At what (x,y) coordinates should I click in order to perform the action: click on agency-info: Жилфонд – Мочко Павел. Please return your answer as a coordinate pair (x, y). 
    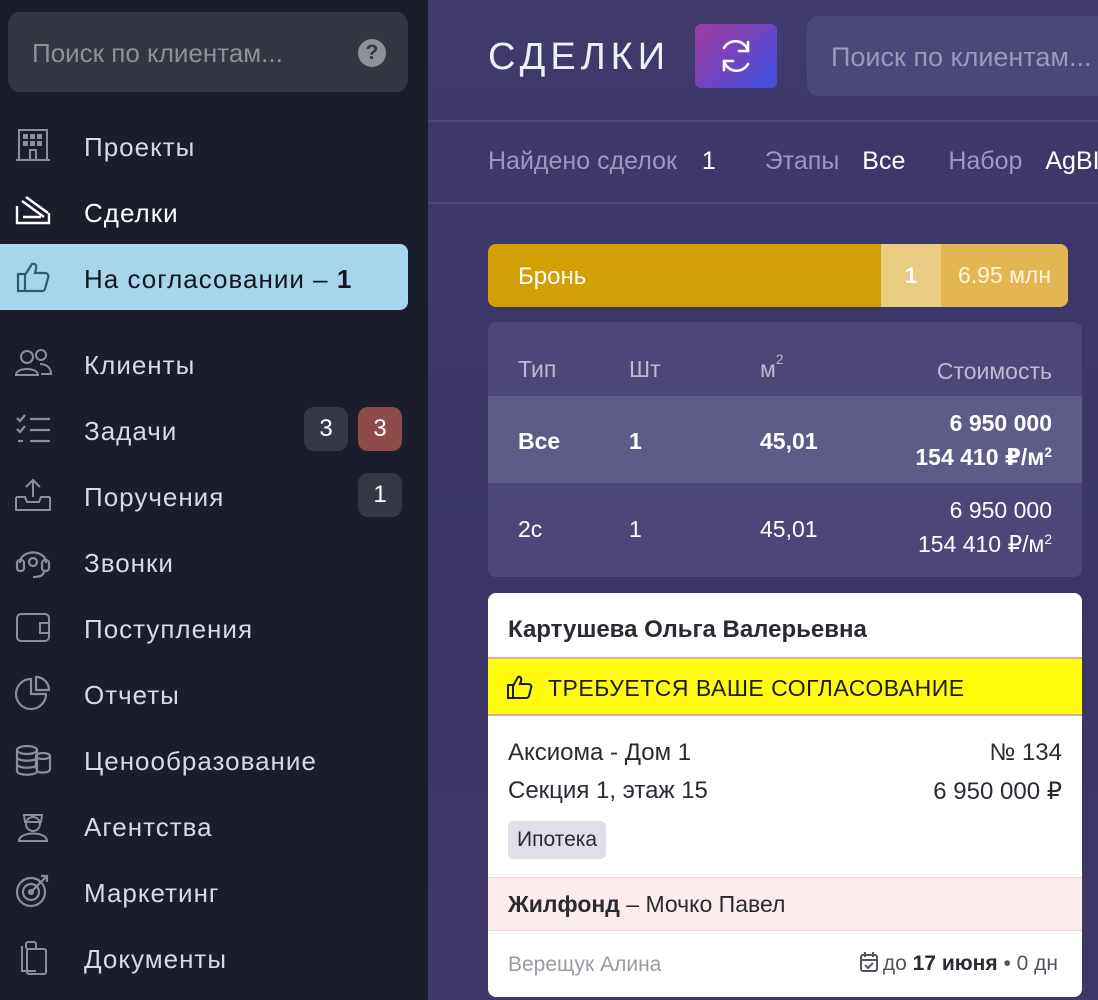
    Looking at the image, I should click on (646, 904).